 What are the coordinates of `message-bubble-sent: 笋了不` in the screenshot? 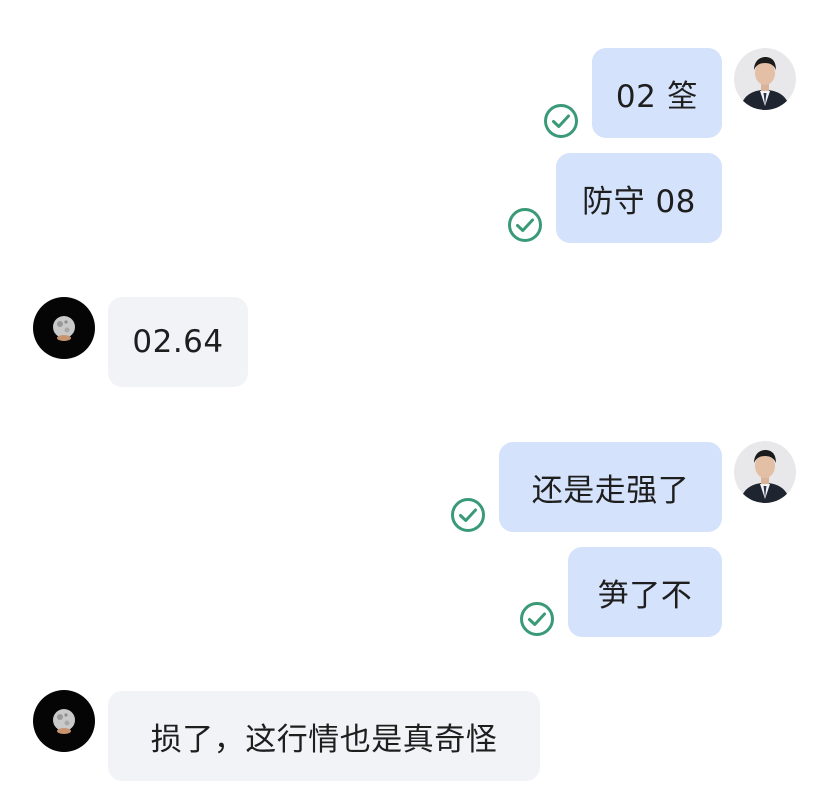 It's located at (645, 592).